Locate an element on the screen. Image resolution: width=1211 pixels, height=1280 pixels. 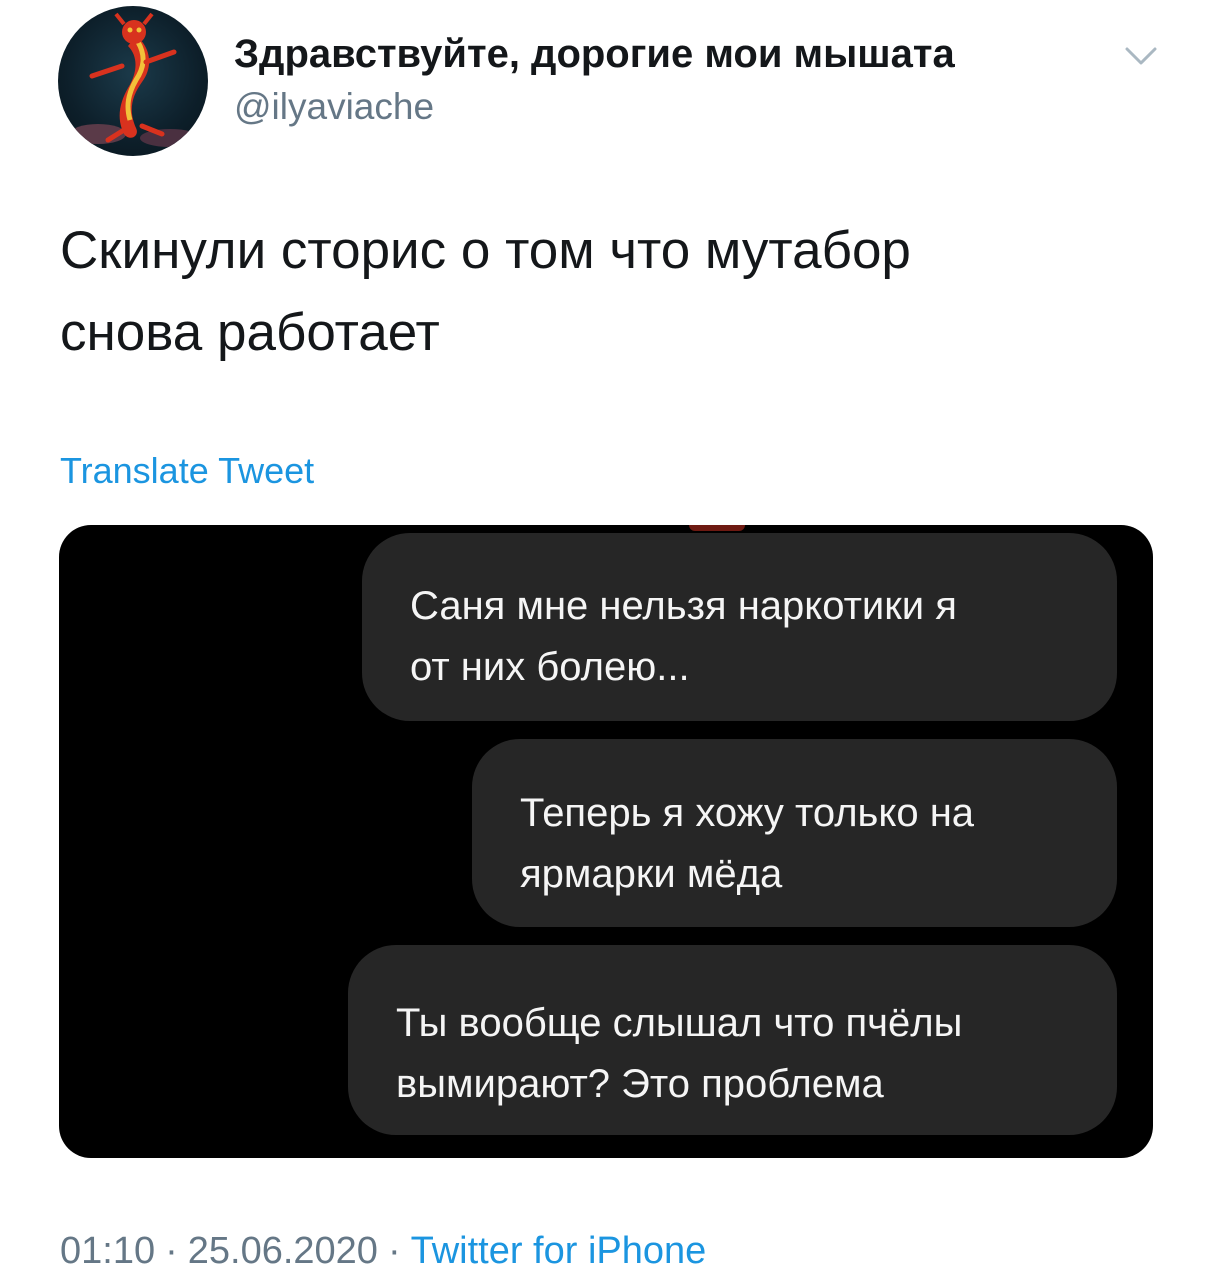
cartoon-dragon-avatar-icon is located at coordinates (135, 79).